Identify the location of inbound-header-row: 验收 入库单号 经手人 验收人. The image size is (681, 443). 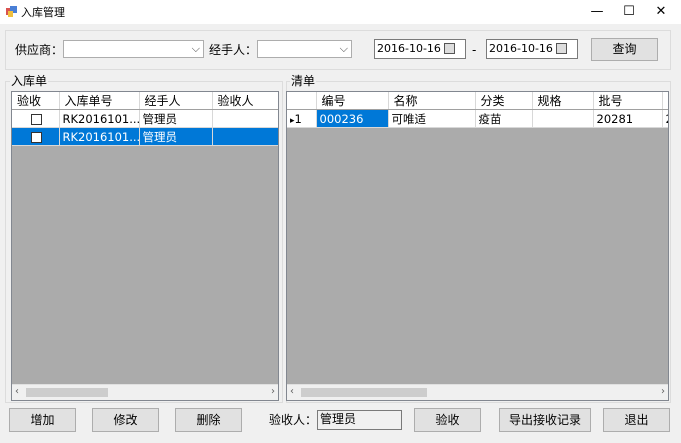
(145, 101).